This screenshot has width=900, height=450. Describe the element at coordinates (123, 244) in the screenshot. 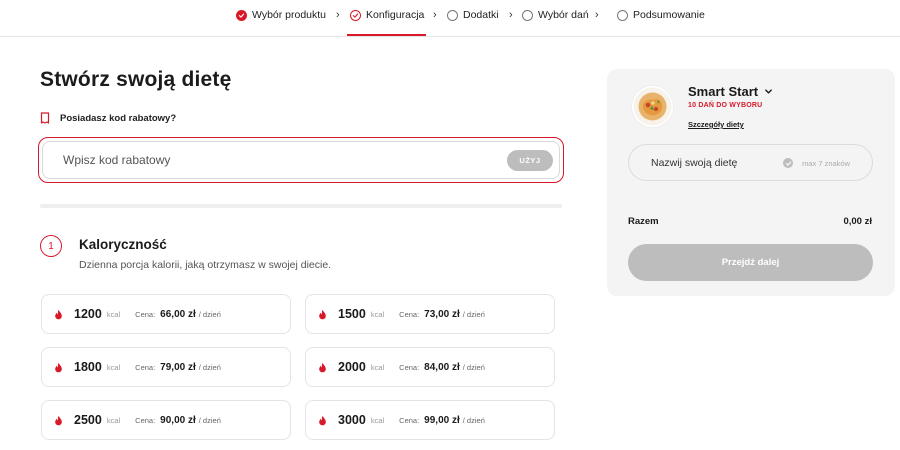

I see `section-title: Kaloryczność` at that location.